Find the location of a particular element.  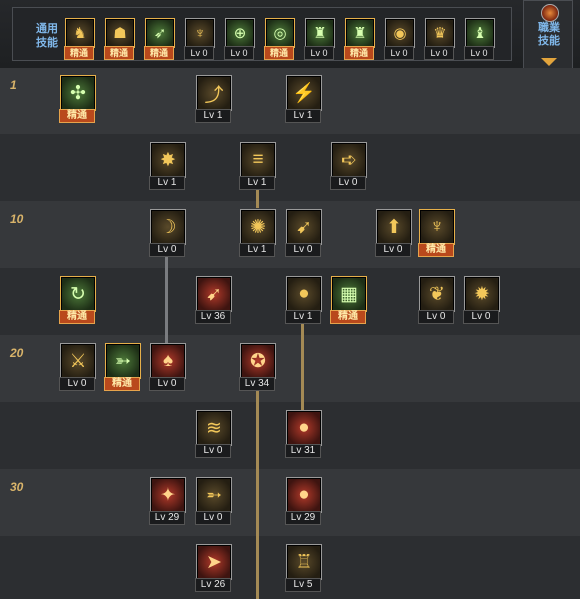

skill-slot: ➤ Lv 26 is located at coordinates (213, 568).